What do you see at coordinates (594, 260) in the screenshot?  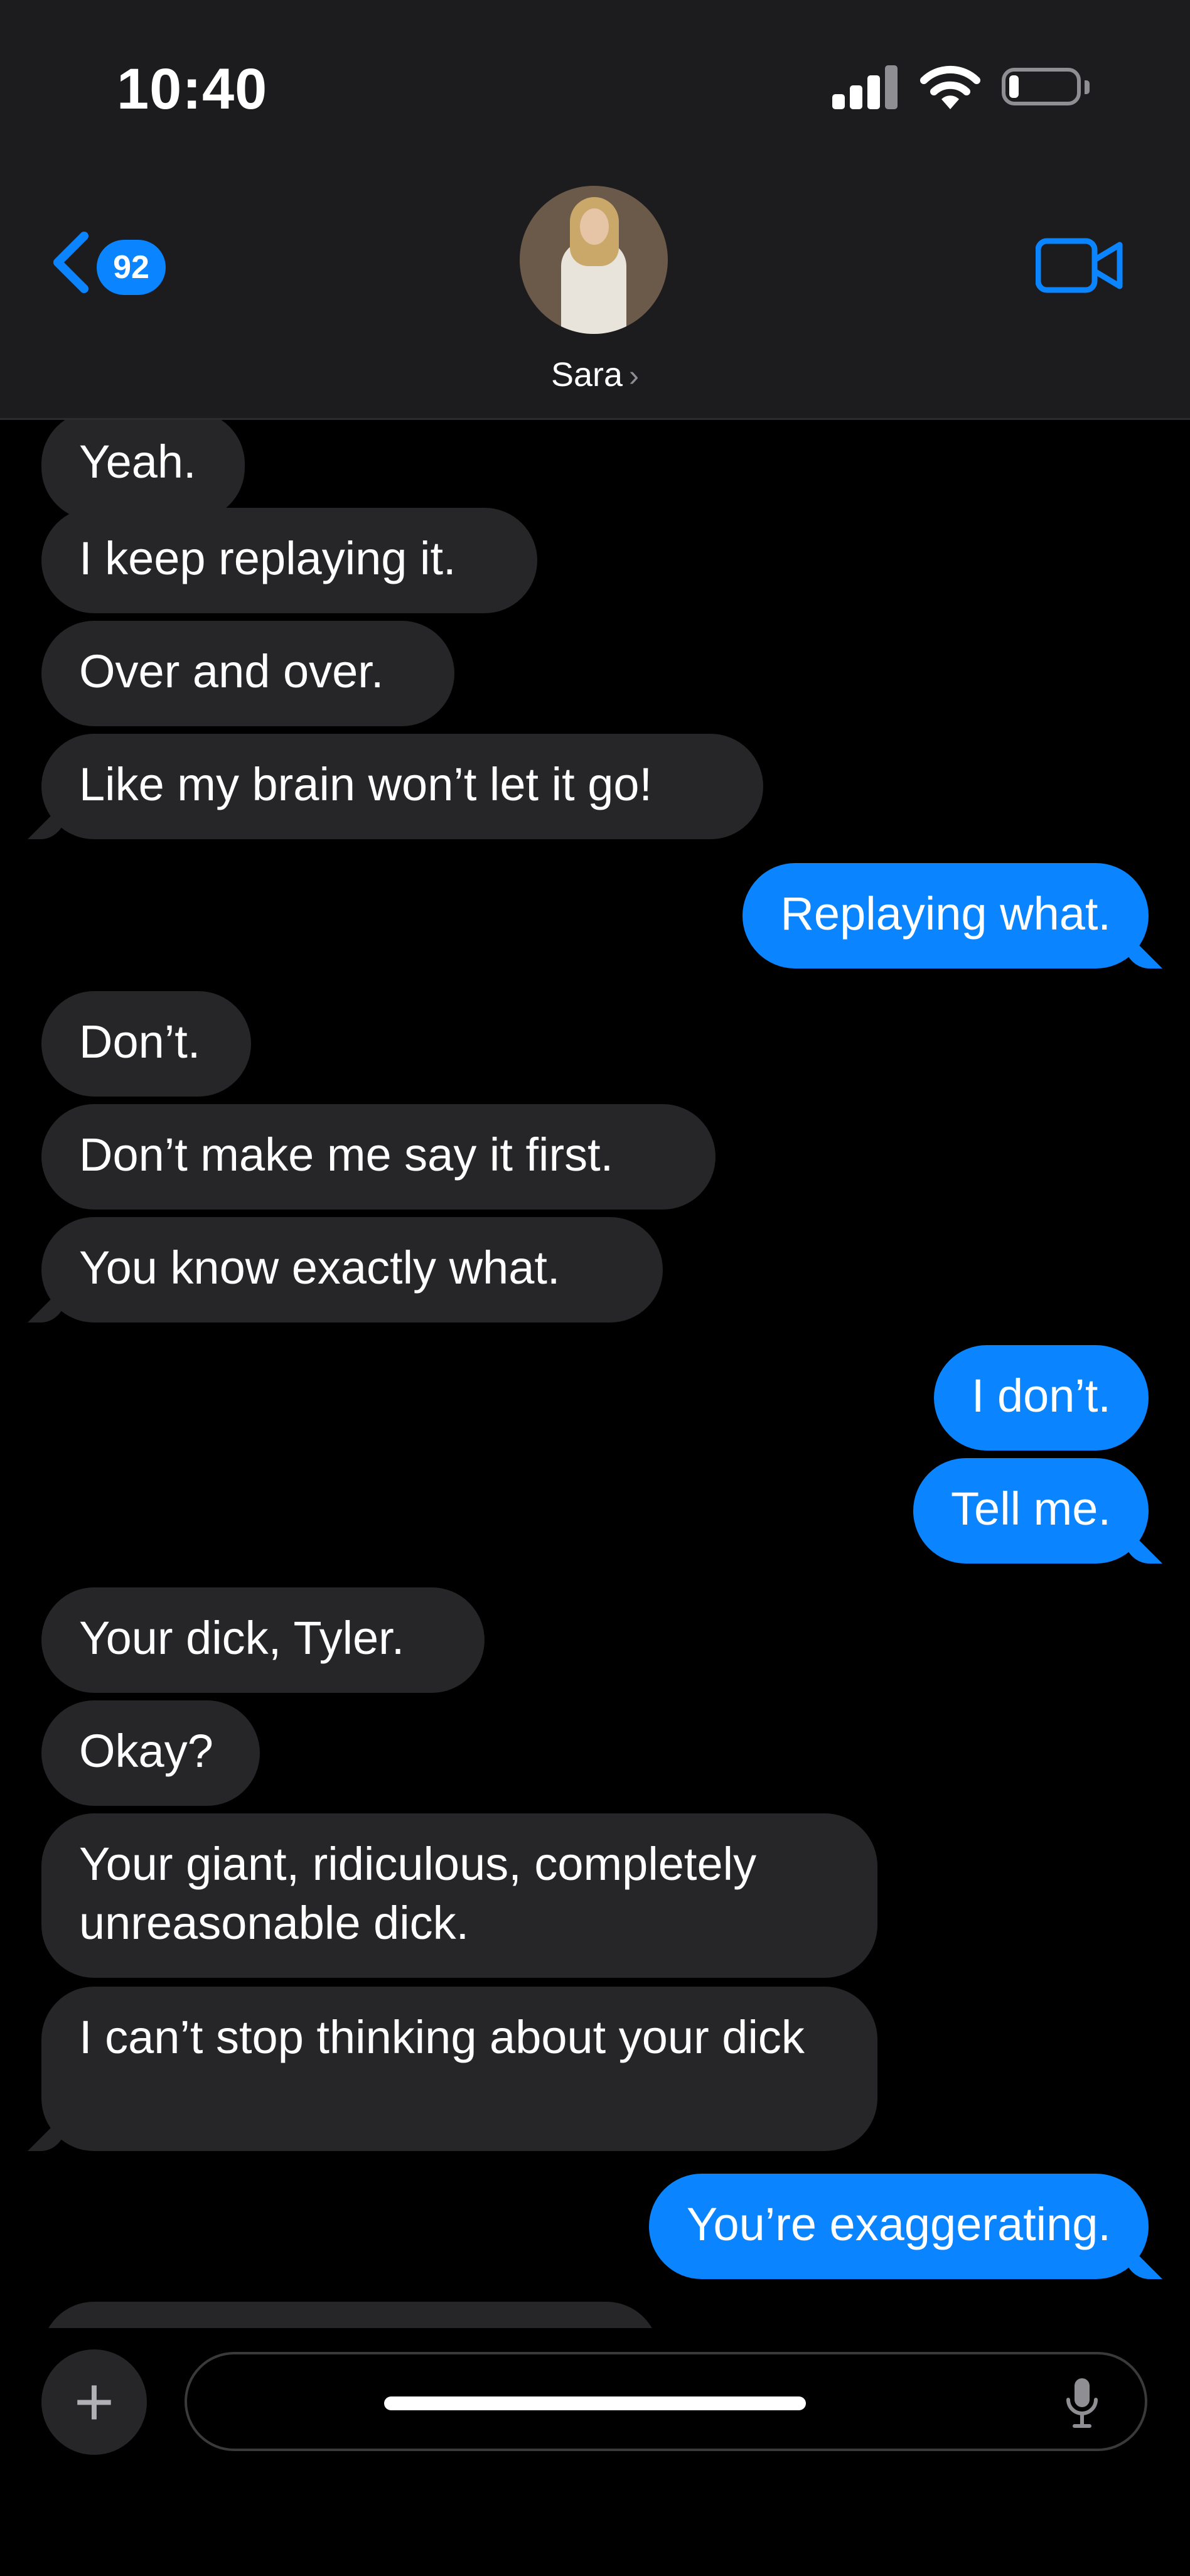 I see `contact-avatar` at bounding box center [594, 260].